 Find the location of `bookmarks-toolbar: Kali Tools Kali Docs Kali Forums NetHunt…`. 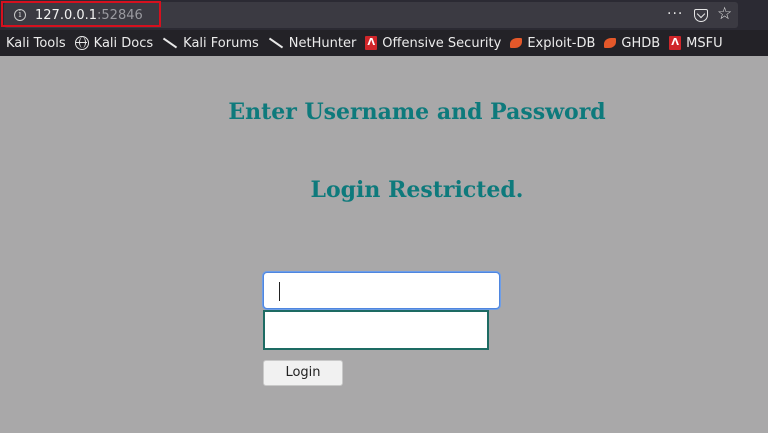

bookmarks-toolbar: Kali Tools Kali Docs Kali Forums NetHunt… is located at coordinates (384, 43).